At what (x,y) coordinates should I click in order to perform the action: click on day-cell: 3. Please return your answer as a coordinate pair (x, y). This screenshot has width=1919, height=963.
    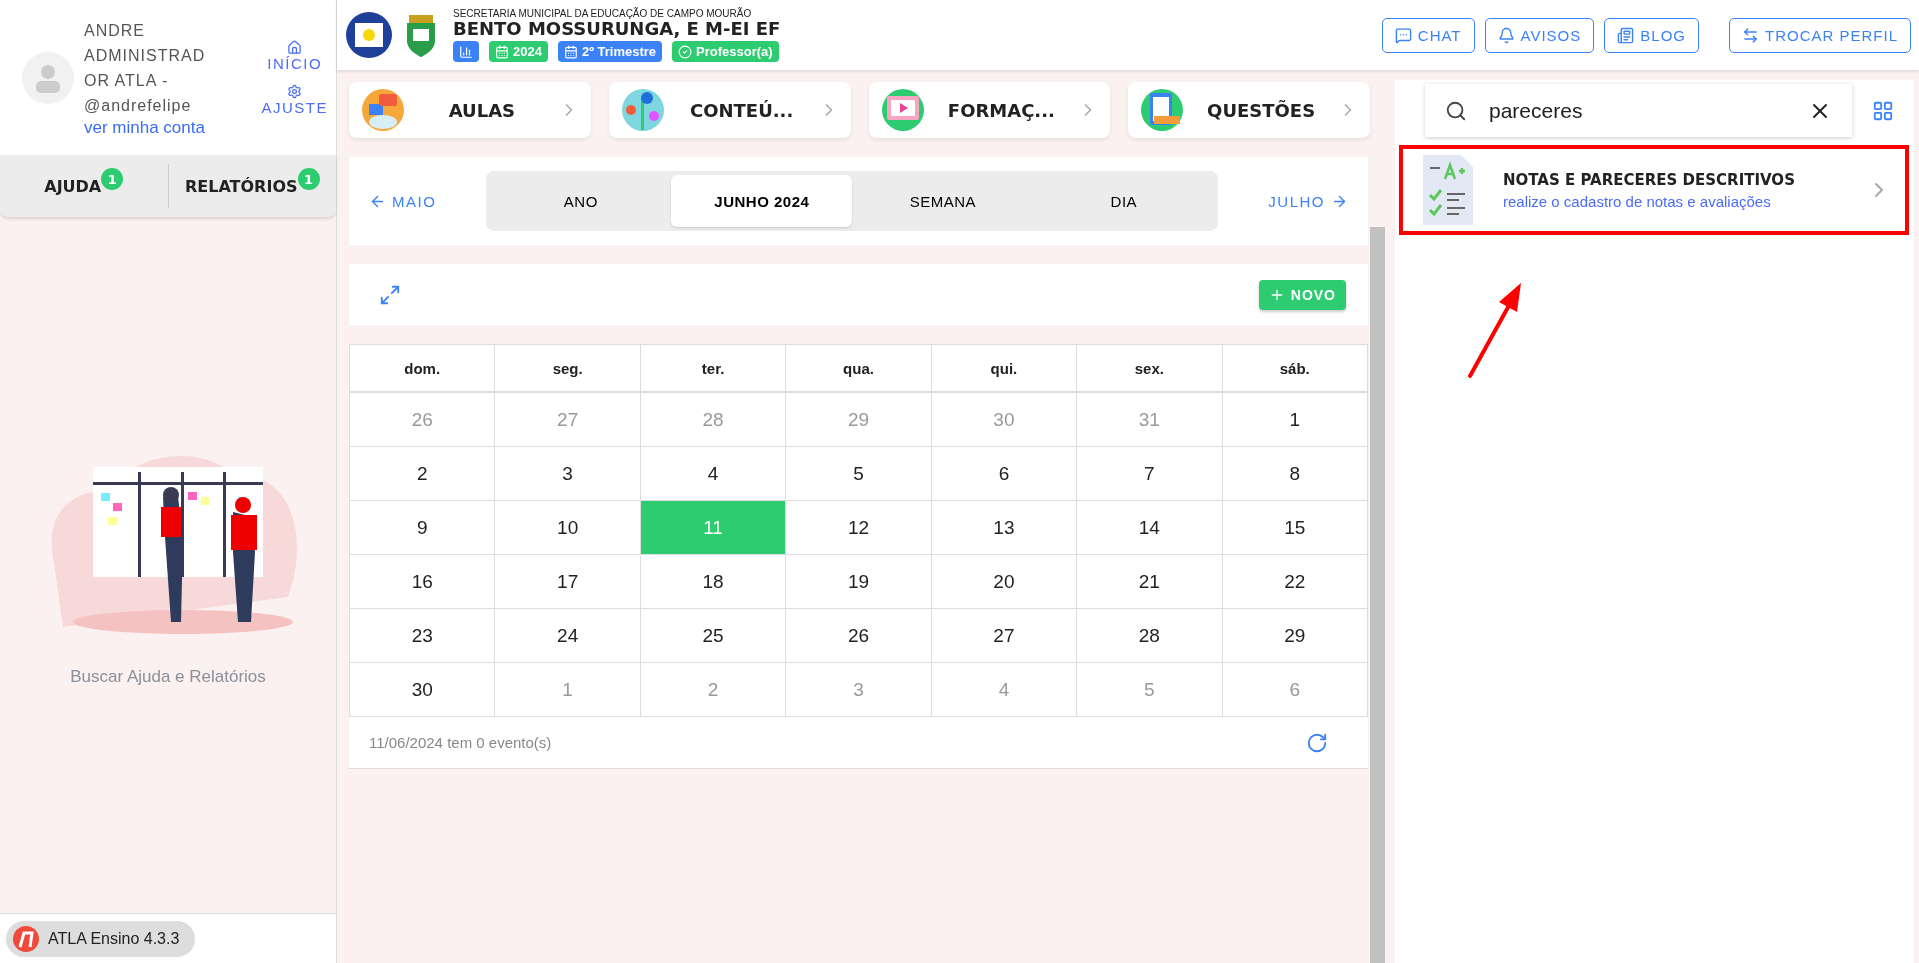
    Looking at the image, I should click on (568, 474).